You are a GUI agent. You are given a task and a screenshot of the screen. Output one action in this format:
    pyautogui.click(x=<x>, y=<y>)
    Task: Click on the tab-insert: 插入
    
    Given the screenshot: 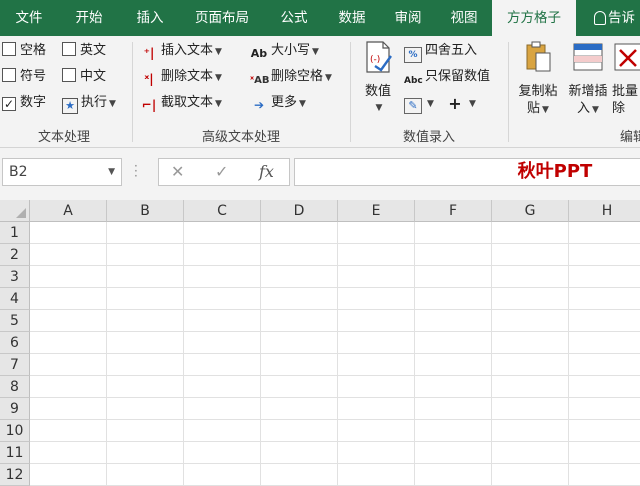 What is the action you would take?
    pyautogui.click(x=150, y=18)
    